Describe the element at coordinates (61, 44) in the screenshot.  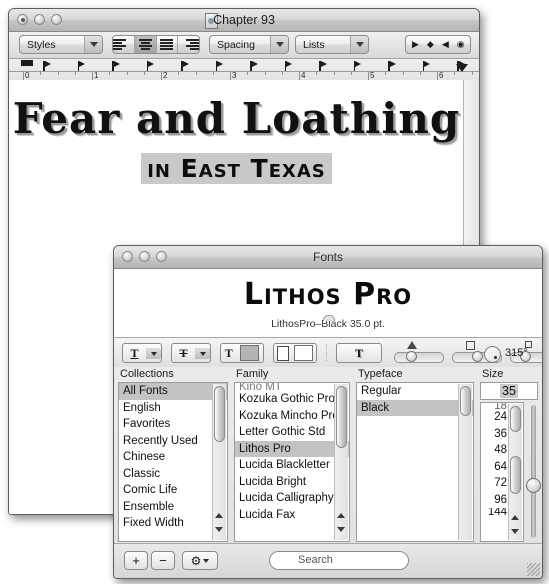
I see `styles-popup: Styles` at that location.